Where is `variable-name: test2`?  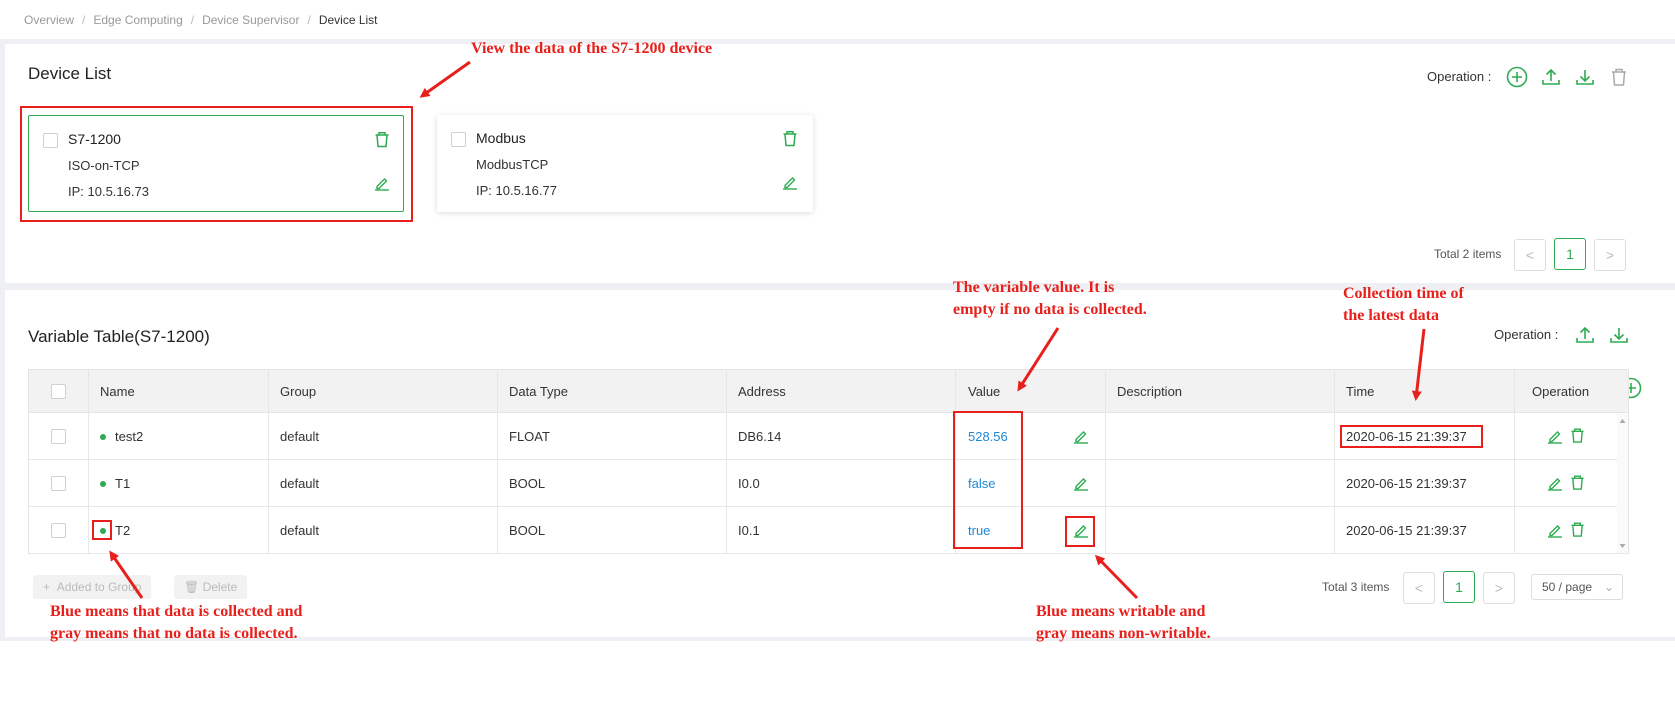
variable-name: test2 is located at coordinates (129, 436).